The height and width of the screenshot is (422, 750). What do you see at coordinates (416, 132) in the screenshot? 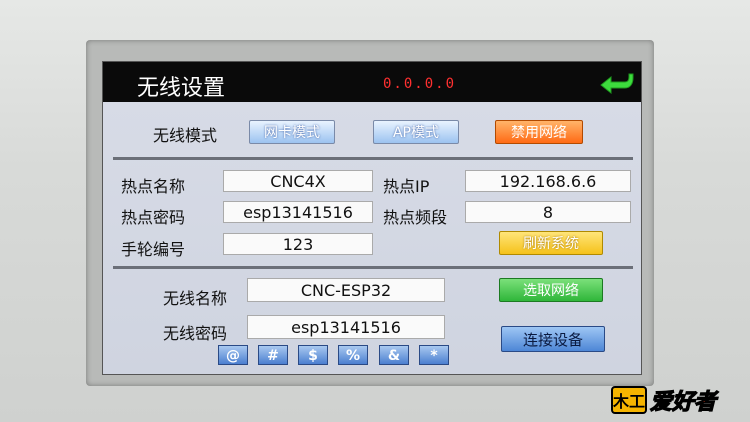
I see `ap-mode-button: AP模式` at bounding box center [416, 132].